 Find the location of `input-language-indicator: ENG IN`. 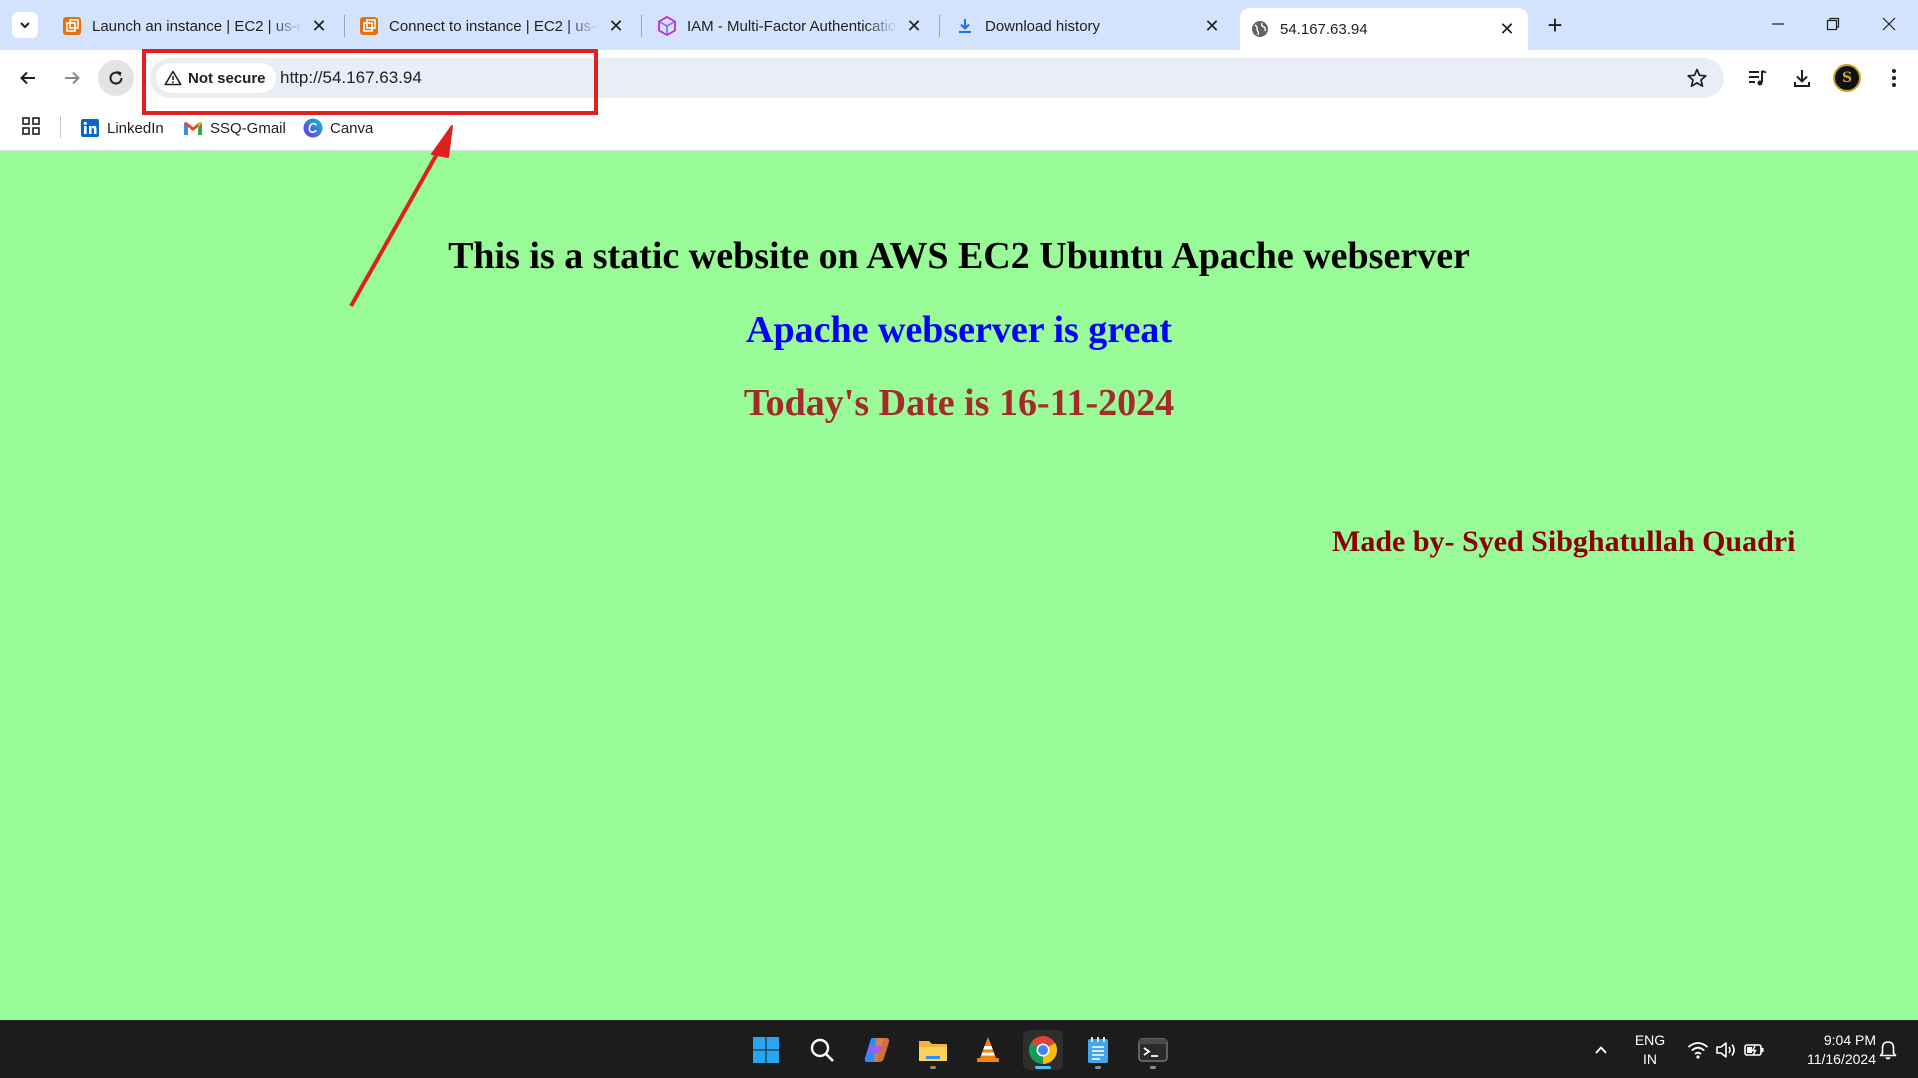

input-language-indicator: ENG IN is located at coordinates (1650, 1050).